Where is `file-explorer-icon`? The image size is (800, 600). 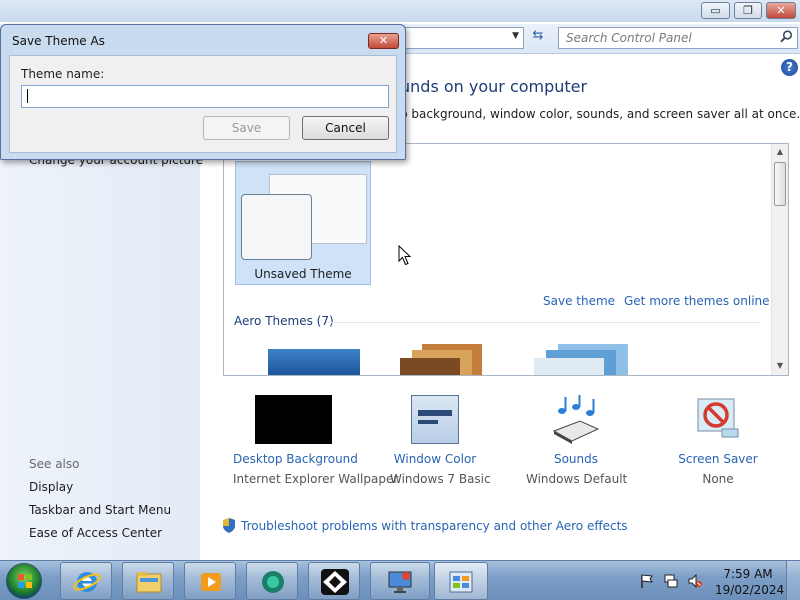
file-explorer-icon is located at coordinates (149, 582).